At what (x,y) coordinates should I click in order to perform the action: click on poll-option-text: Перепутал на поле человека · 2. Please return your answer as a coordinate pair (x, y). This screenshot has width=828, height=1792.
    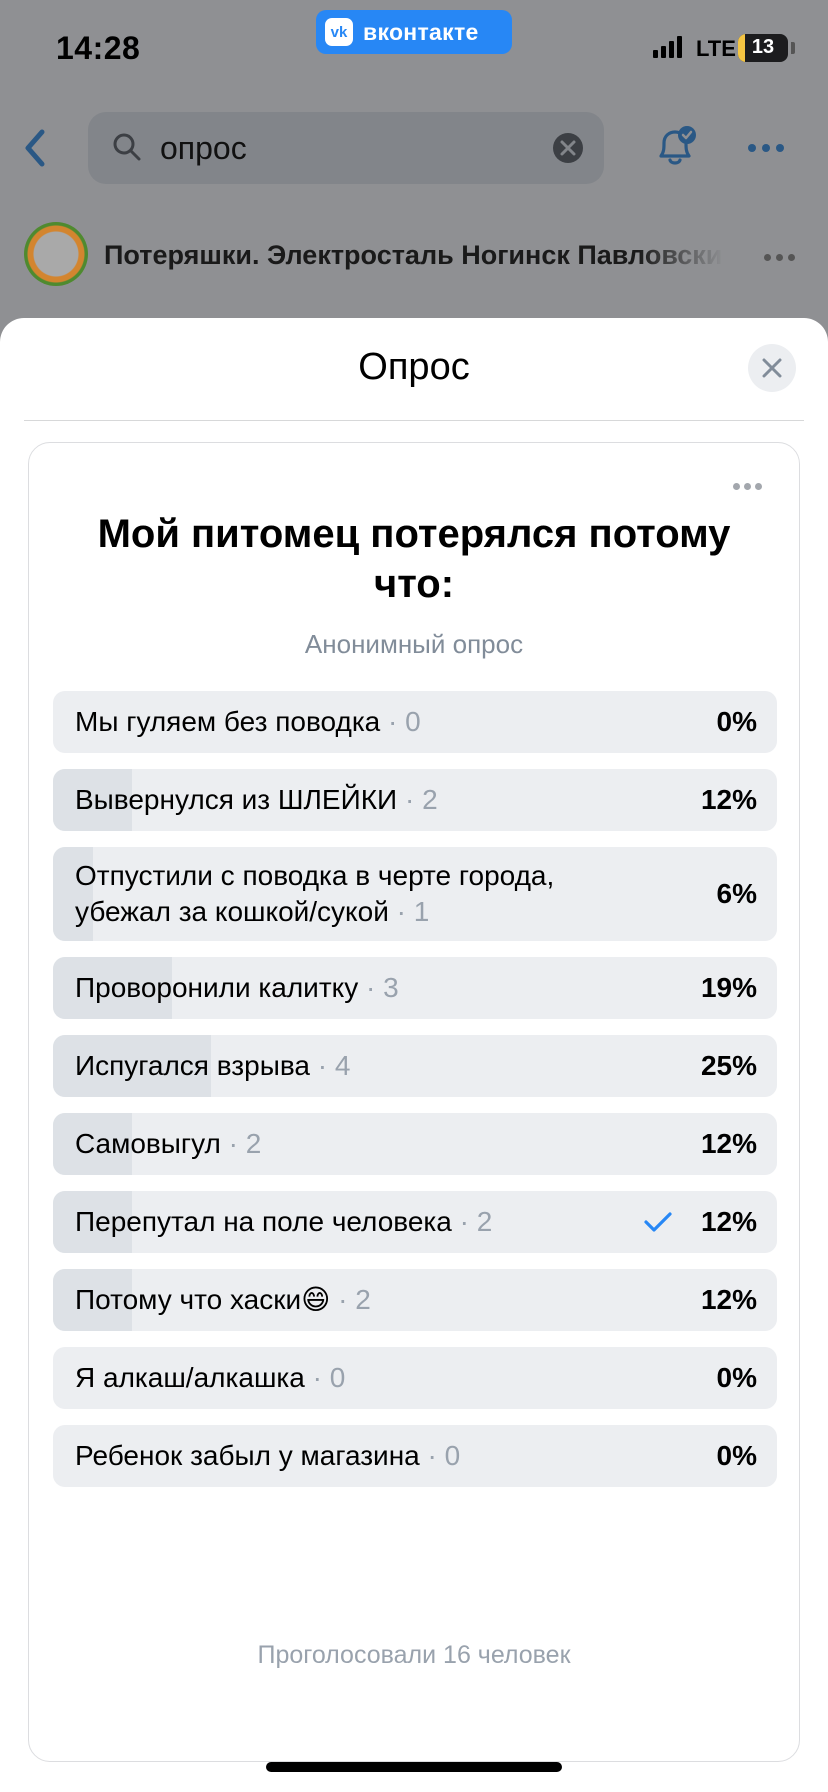
    Looking at the image, I should click on (272, 1222).